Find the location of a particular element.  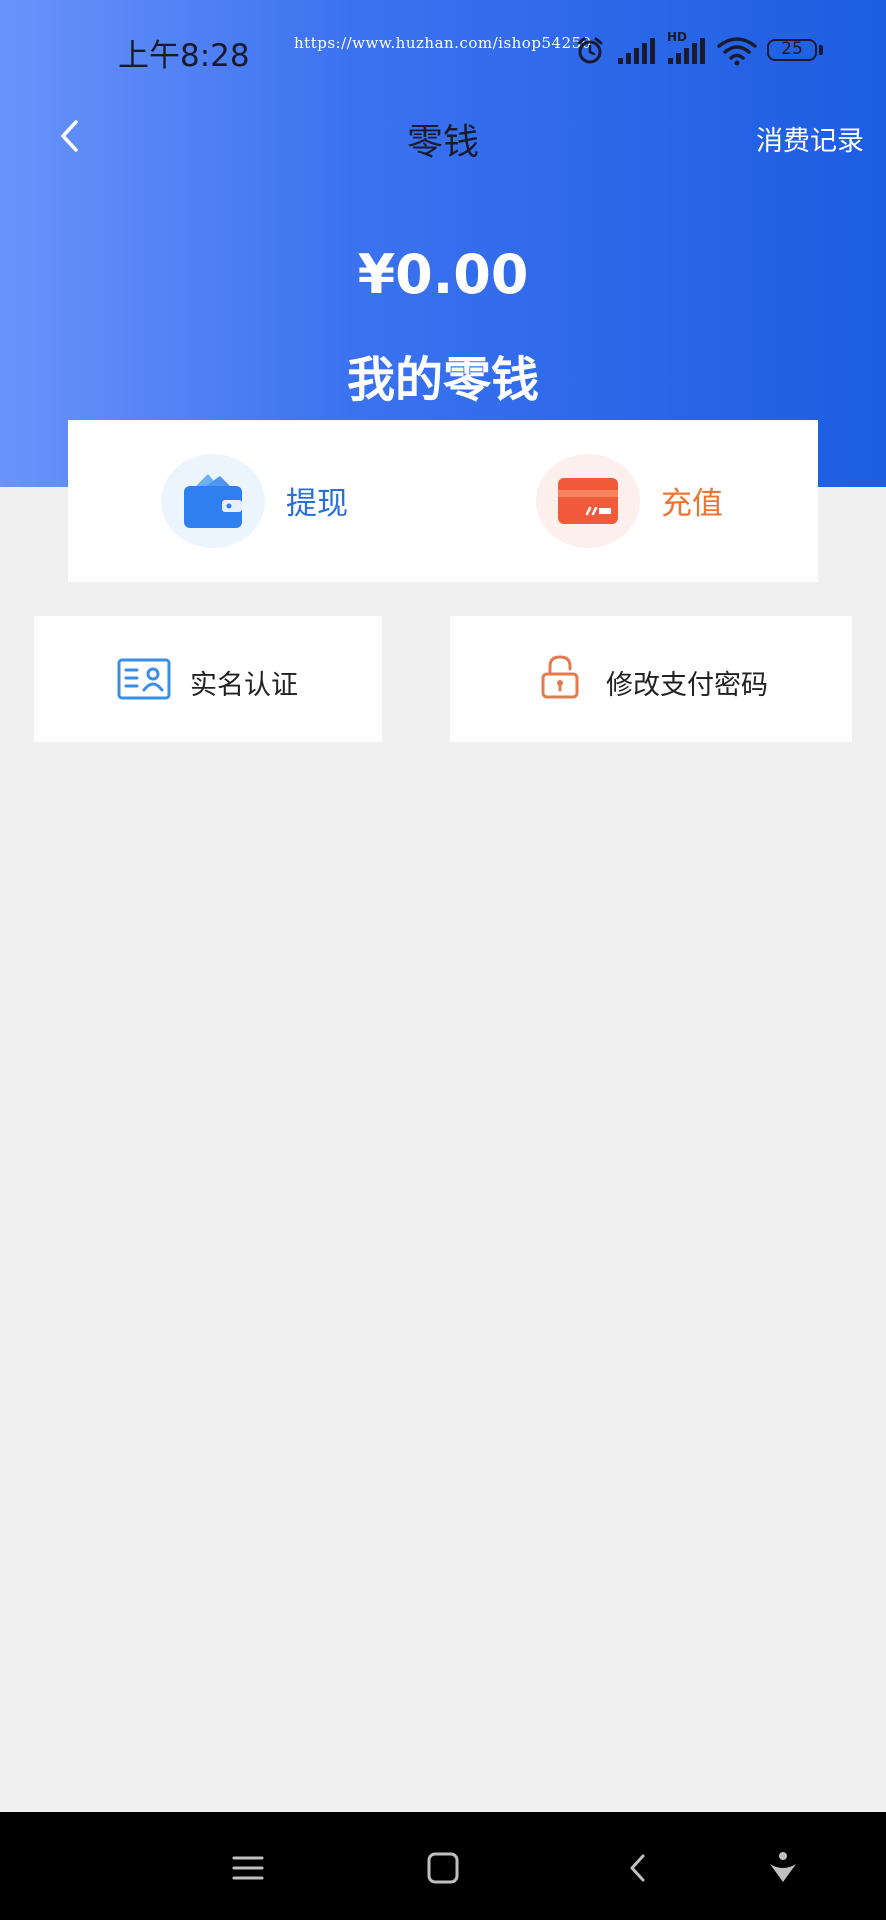

change-payment-password-button: 修改支付密码 is located at coordinates (651, 679).